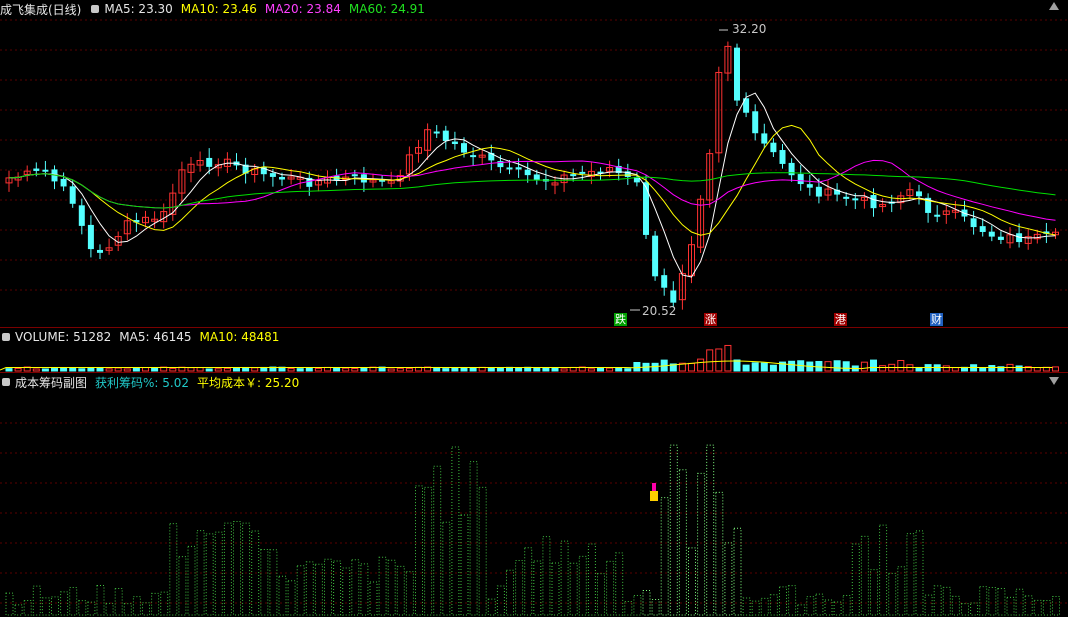  What do you see at coordinates (620, 319) in the screenshot?
I see `tag-fall: 跌` at bounding box center [620, 319].